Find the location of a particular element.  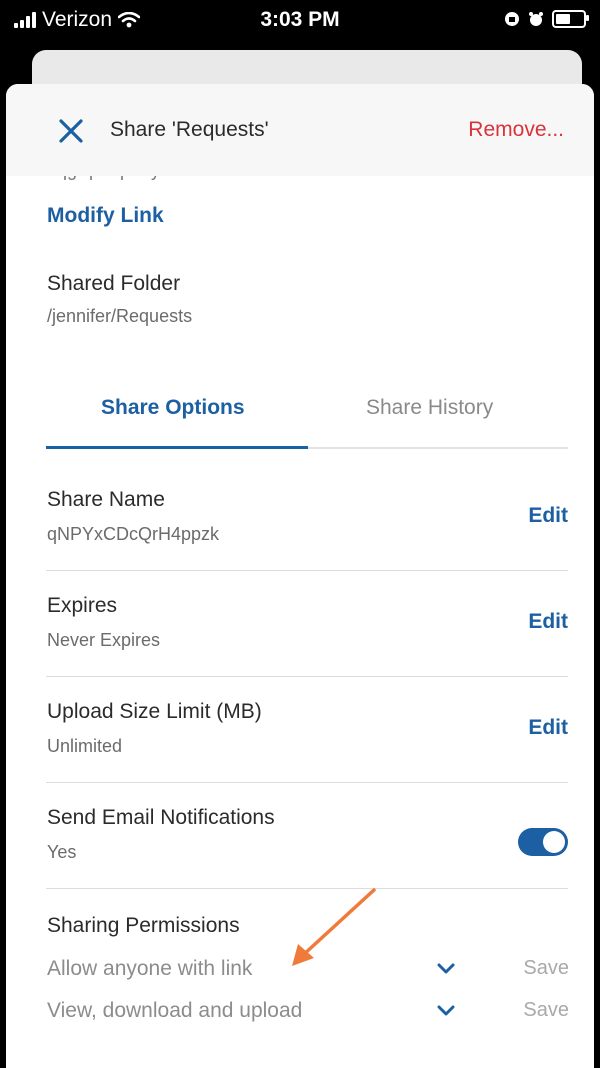

tab-bar: Share Options Share History is located at coordinates (307, 416).